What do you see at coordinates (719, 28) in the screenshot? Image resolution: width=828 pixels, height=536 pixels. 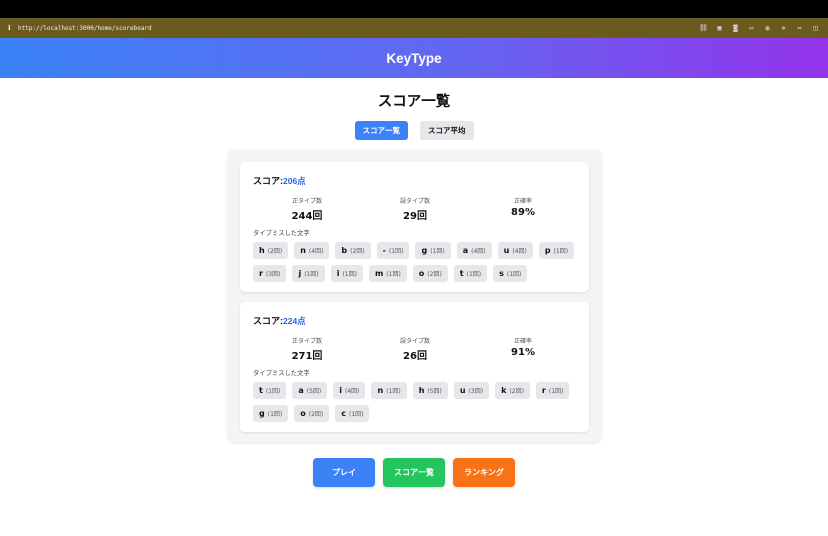 I see `save-icon: ▣` at bounding box center [719, 28].